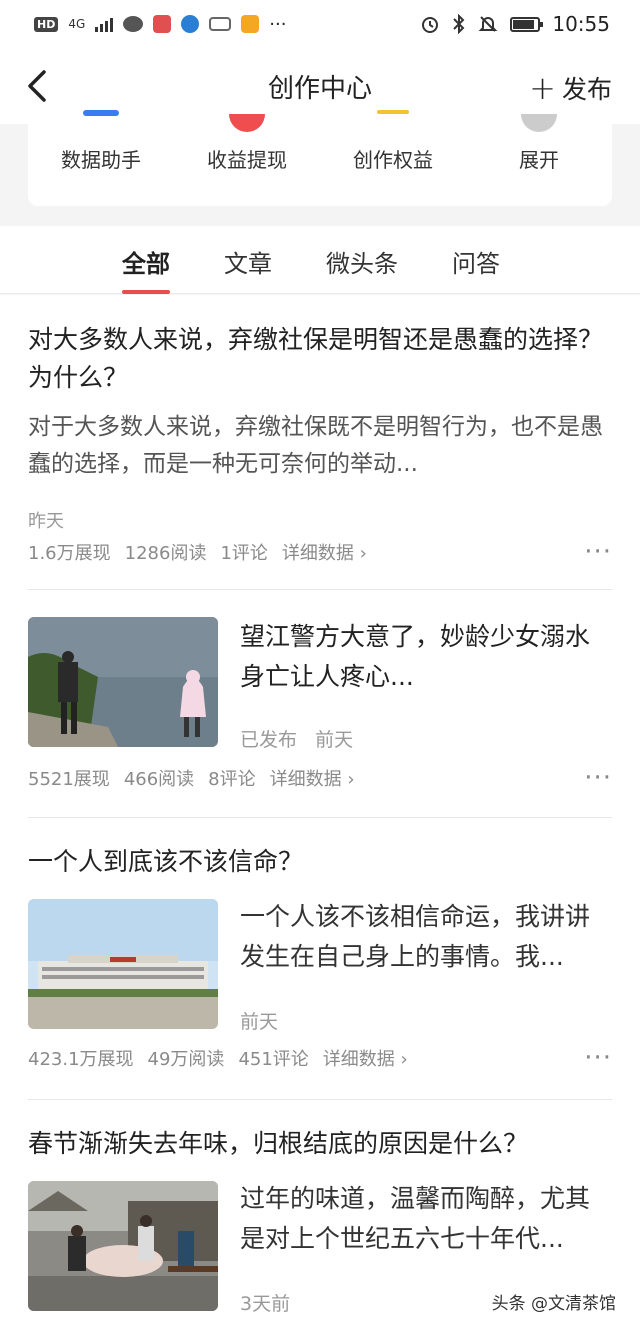 The height and width of the screenshot is (1330, 640). What do you see at coordinates (166, 861) in the screenshot?
I see `item-title: 一个人到底该不该信命？` at bounding box center [166, 861].